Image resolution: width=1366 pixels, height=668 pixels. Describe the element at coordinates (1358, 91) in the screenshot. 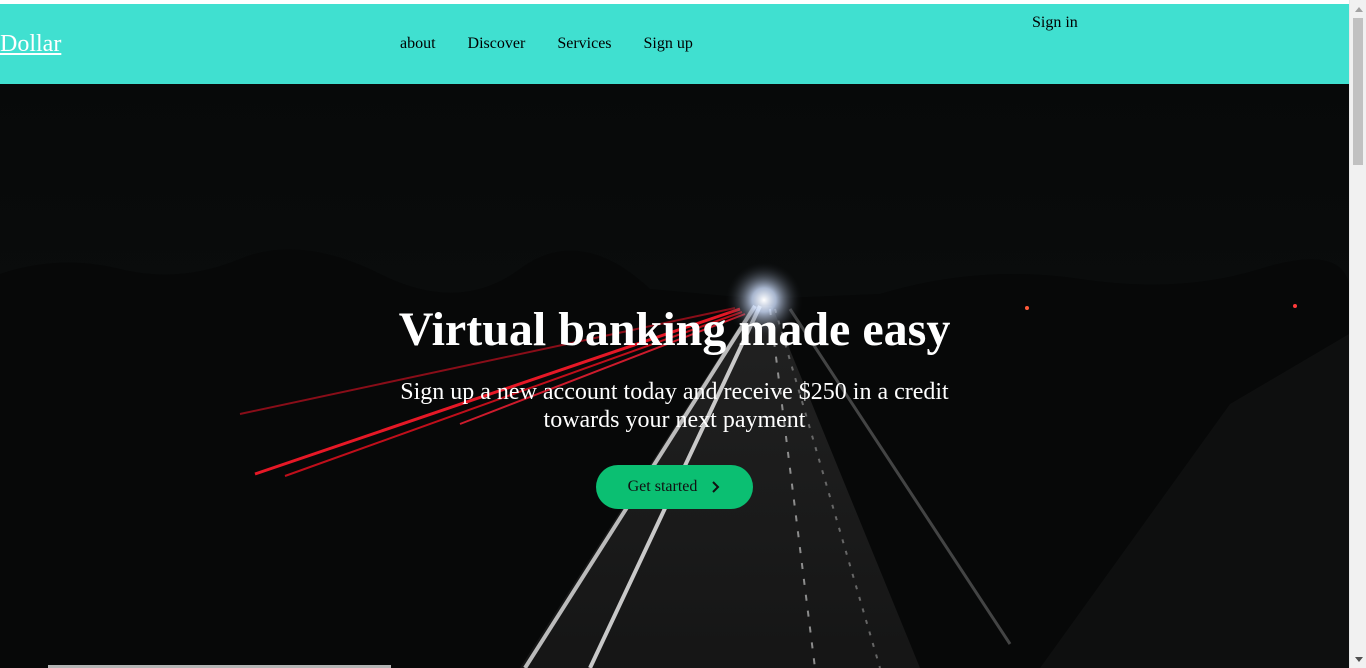

I see `scrollbar-thumb` at that location.